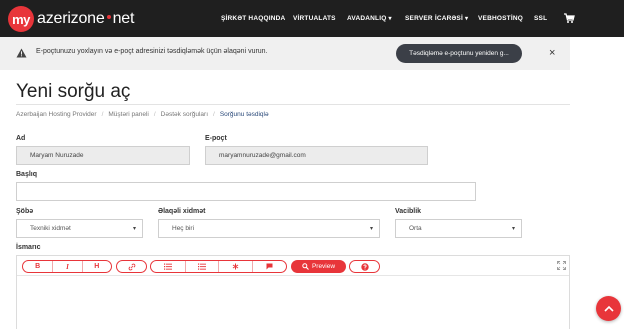 The image size is (624, 329). I want to click on breadcrumb-client-area: Müştəri paneli, so click(128, 114).